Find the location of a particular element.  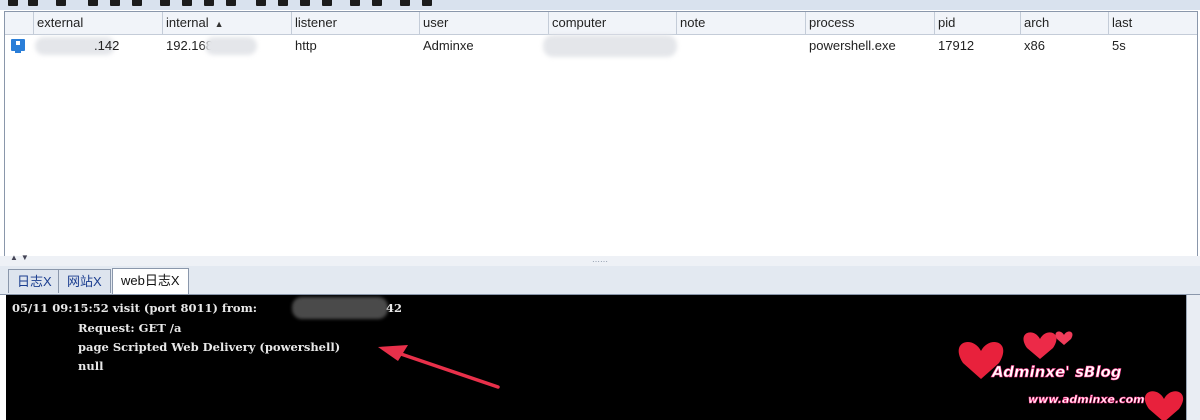

sort-ascending-icon: ▲ is located at coordinates (219, 24).